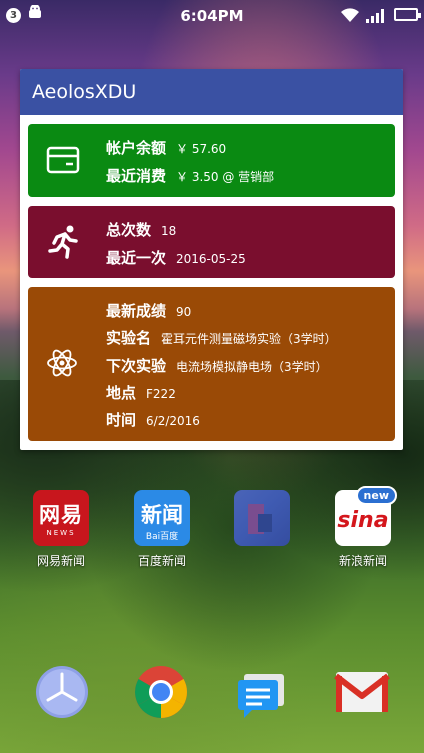  I want to click on last-time-value: 2016-05-25, so click(211, 259).